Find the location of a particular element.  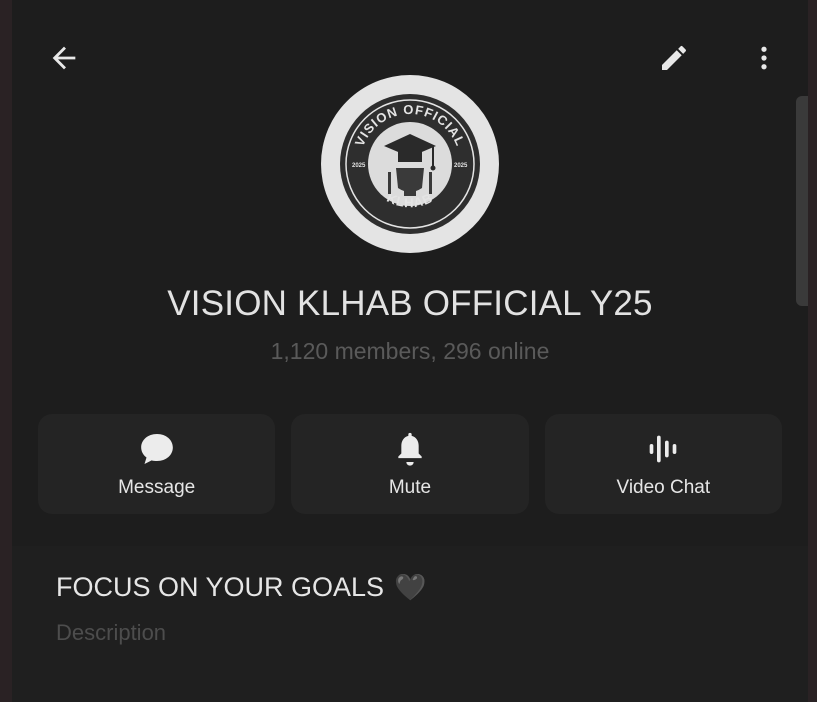

message-button: Message is located at coordinates (157, 464).